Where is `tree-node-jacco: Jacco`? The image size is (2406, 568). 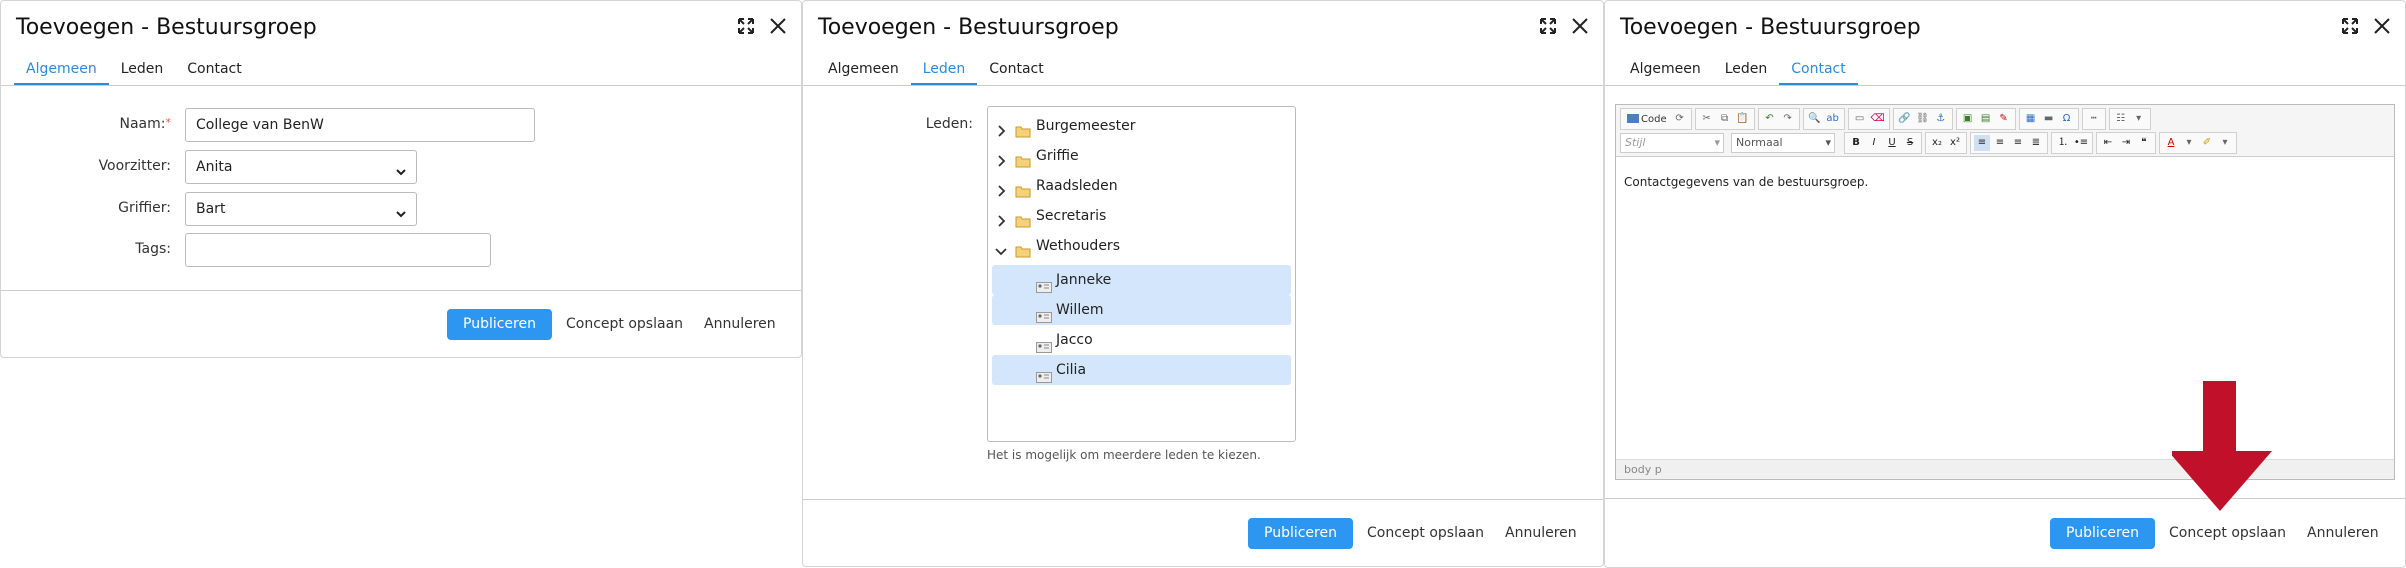
tree-node-jacco: Jacco is located at coordinates (1141, 340).